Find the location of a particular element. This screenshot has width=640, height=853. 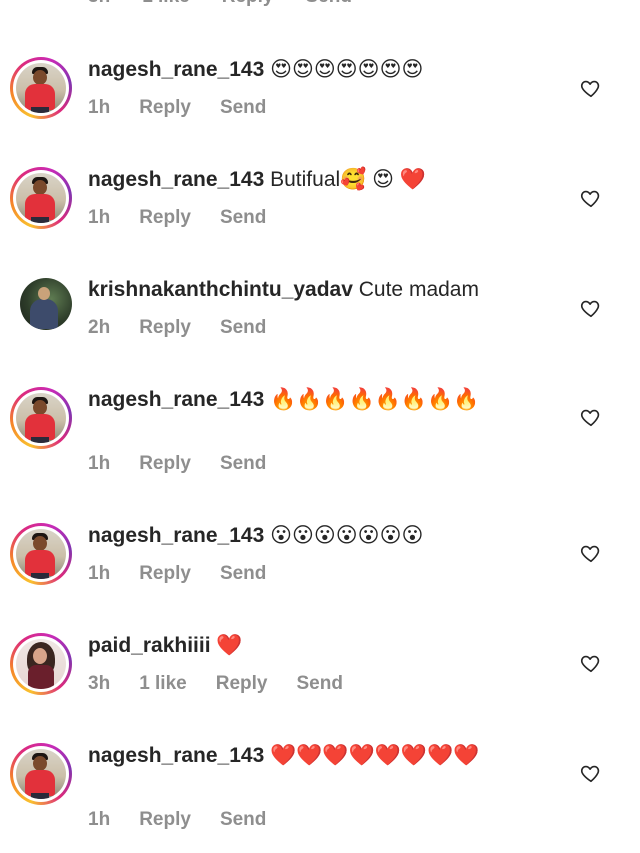

comment-actions: 2h Reply Send is located at coordinates (191, 328).